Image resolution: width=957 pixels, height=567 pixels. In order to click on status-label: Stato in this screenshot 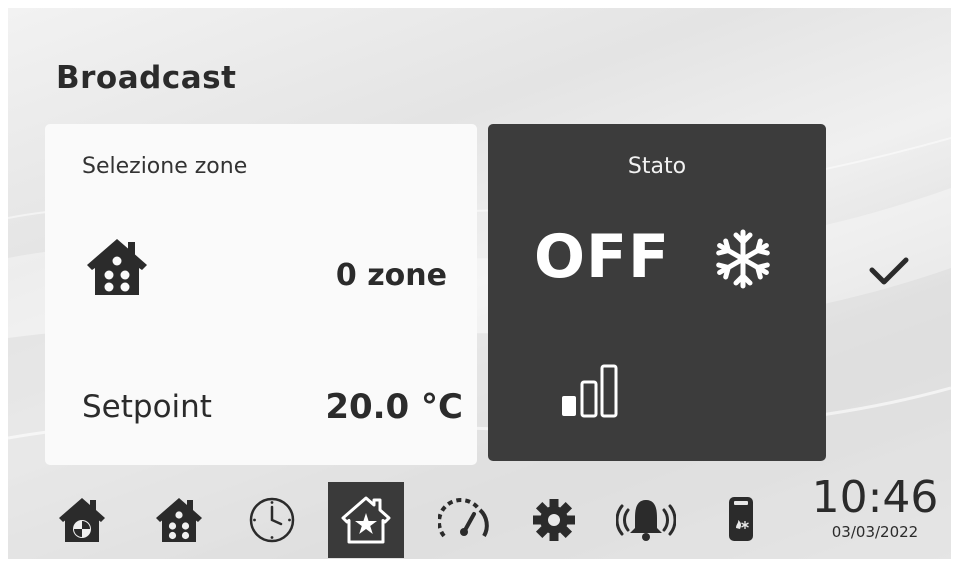, I will do `click(657, 166)`.